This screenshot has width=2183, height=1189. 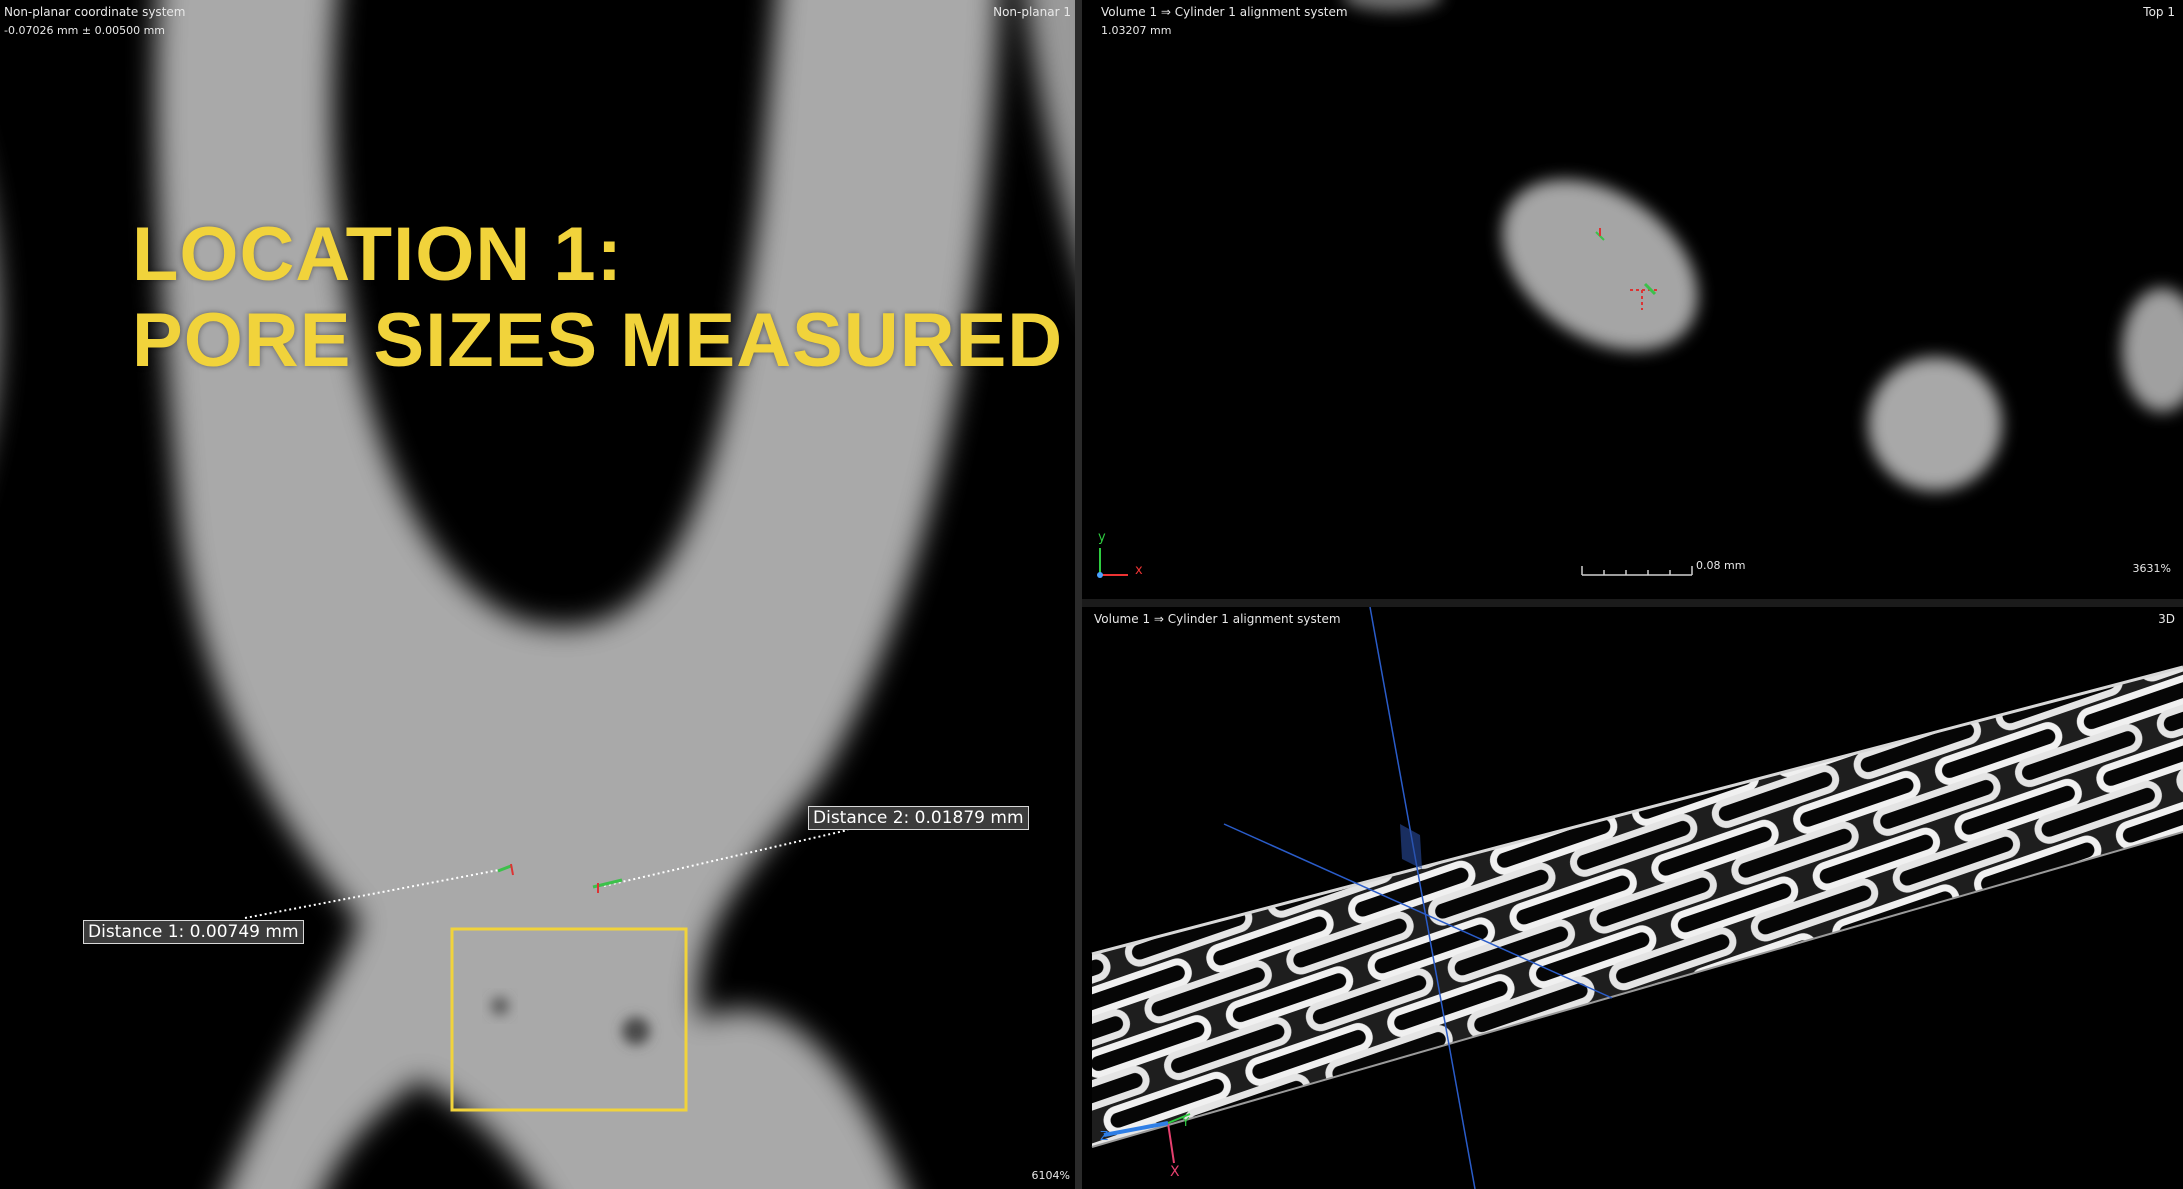 I want to click on location-title-line2: PORE SIZES MEASURED, so click(x=598, y=340).